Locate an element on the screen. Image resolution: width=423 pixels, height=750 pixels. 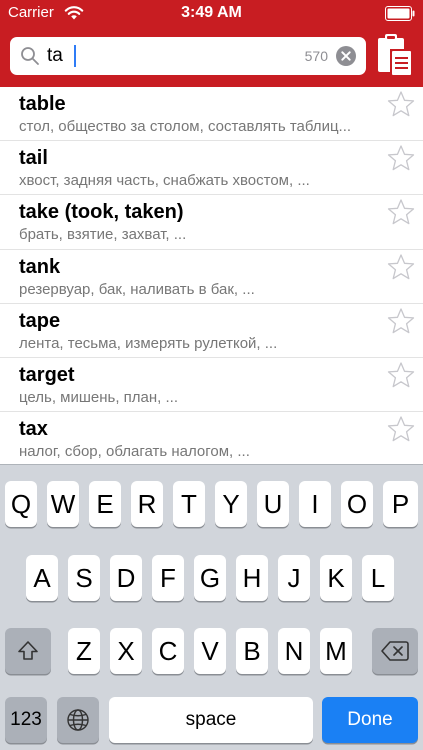
globe-icon is located at coordinates (78, 720).